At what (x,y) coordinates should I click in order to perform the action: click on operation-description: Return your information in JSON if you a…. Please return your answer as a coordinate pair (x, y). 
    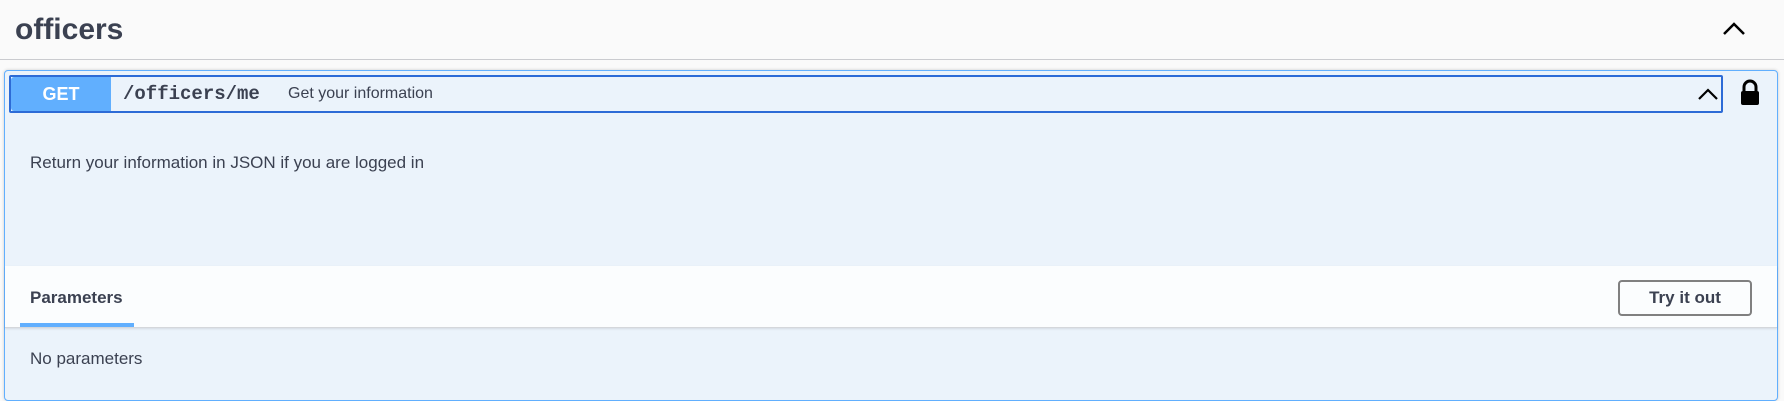
    Looking at the image, I should click on (227, 162).